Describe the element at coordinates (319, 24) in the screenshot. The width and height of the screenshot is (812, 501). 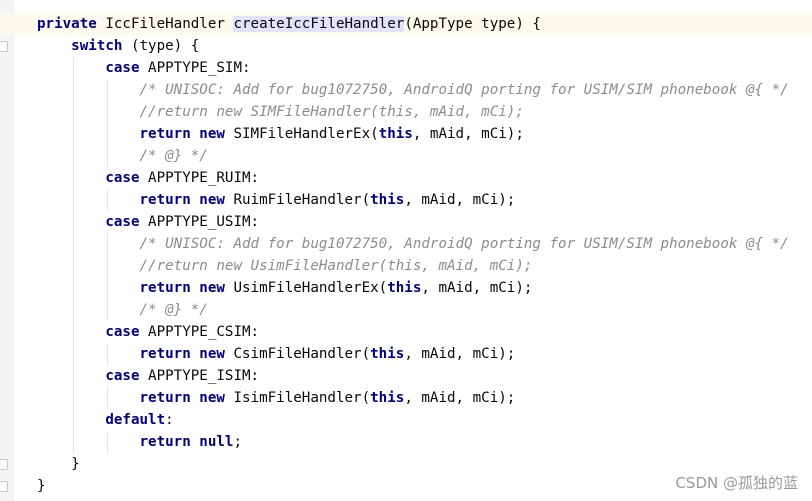
I see `highlighted-token: createIccFileHandler` at that location.